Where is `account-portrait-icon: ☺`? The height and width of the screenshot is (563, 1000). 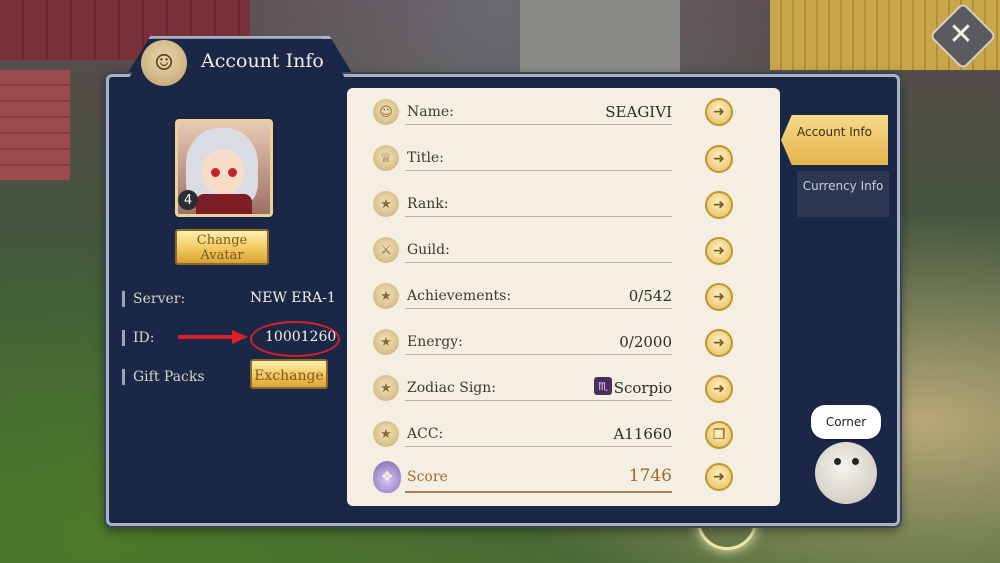 account-portrait-icon: ☺ is located at coordinates (164, 63).